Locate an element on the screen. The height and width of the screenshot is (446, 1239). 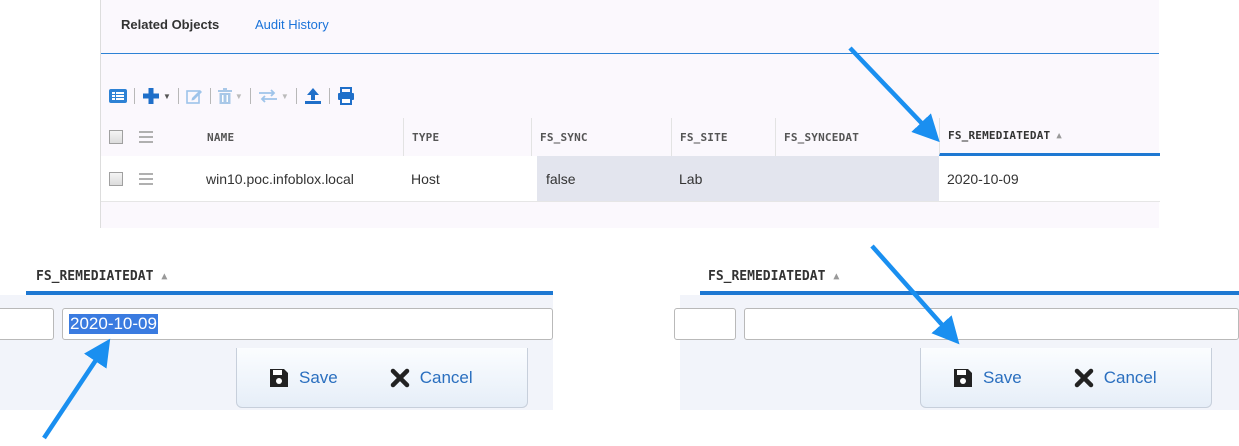
selected-date-text: 2020-10-09 is located at coordinates (113, 324).